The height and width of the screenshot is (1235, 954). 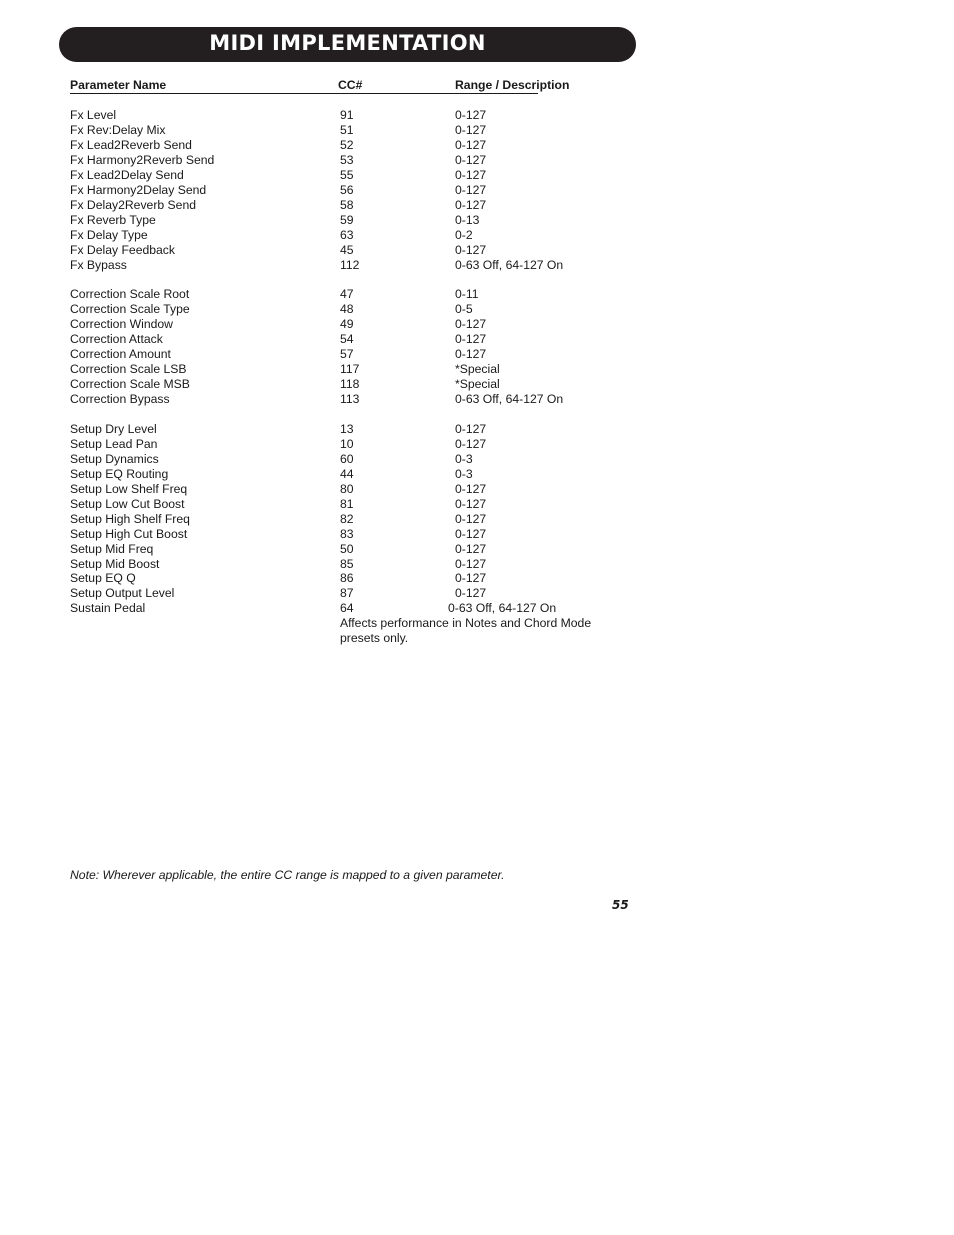 What do you see at coordinates (347, 533) in the screenshot?
I see `cc-number: 83` at bounding box center [347, 533].